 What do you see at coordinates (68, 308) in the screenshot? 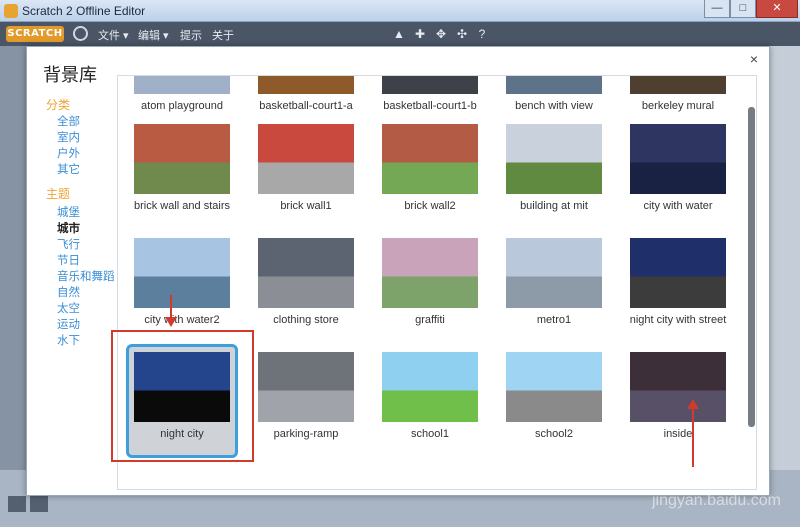
I see `theme-space: 太空` at bounding box center [68, 308].